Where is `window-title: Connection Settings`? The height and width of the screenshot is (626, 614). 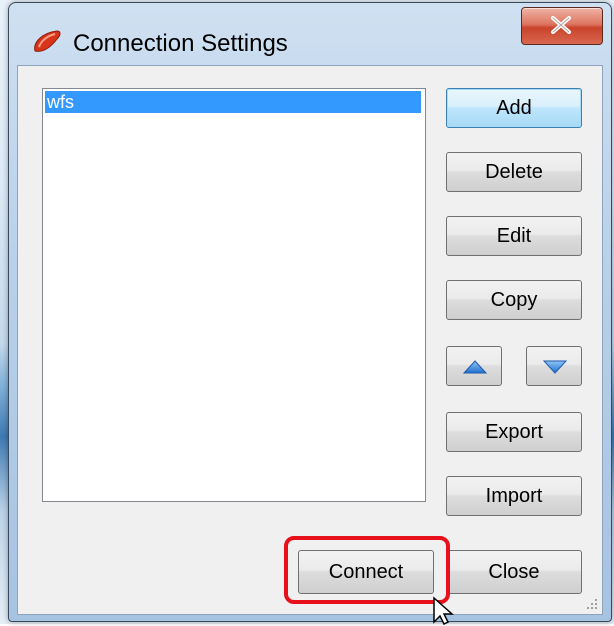 window-title: Connection Settings is located at coordinates (180, 43).